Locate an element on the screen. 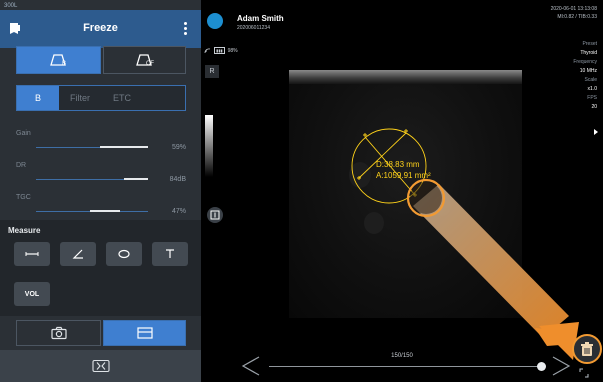  dr-label: DR is located at coordinates (21, 165).